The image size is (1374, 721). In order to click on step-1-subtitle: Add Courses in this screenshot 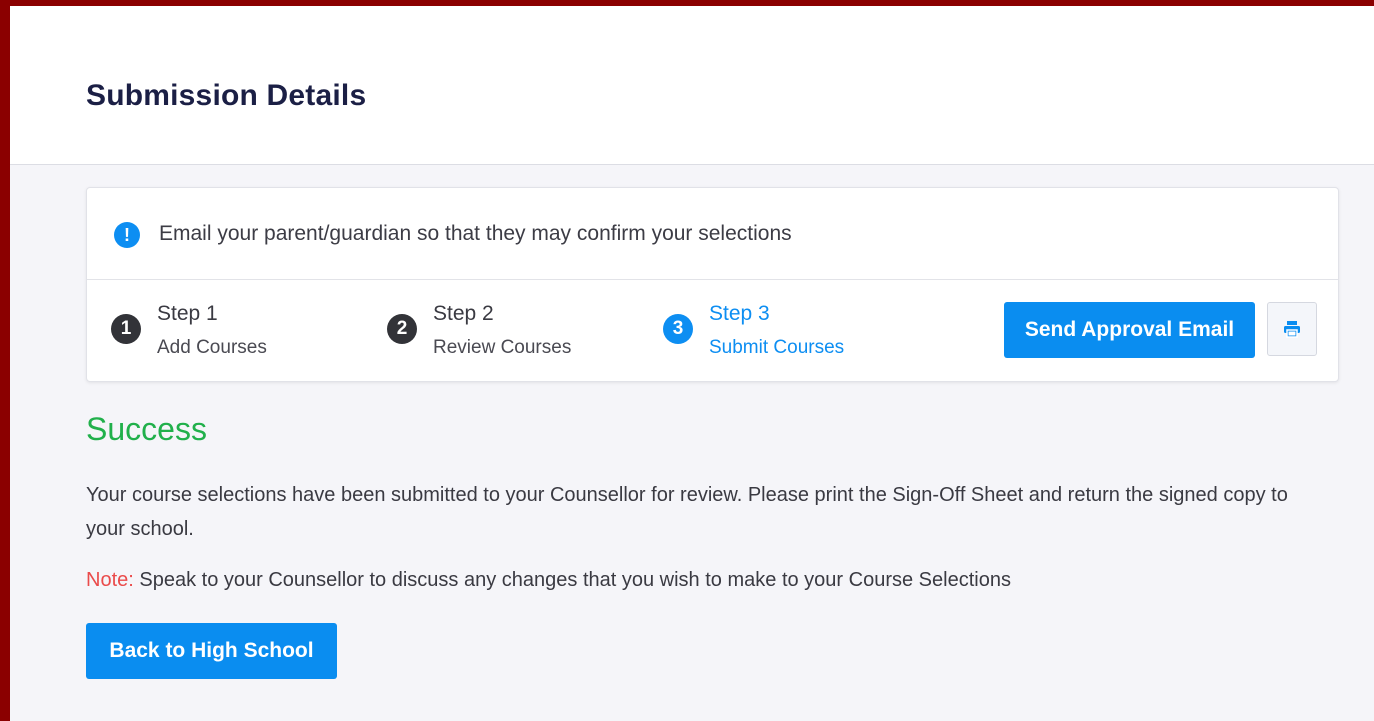, I will do `click(212, 347)`.